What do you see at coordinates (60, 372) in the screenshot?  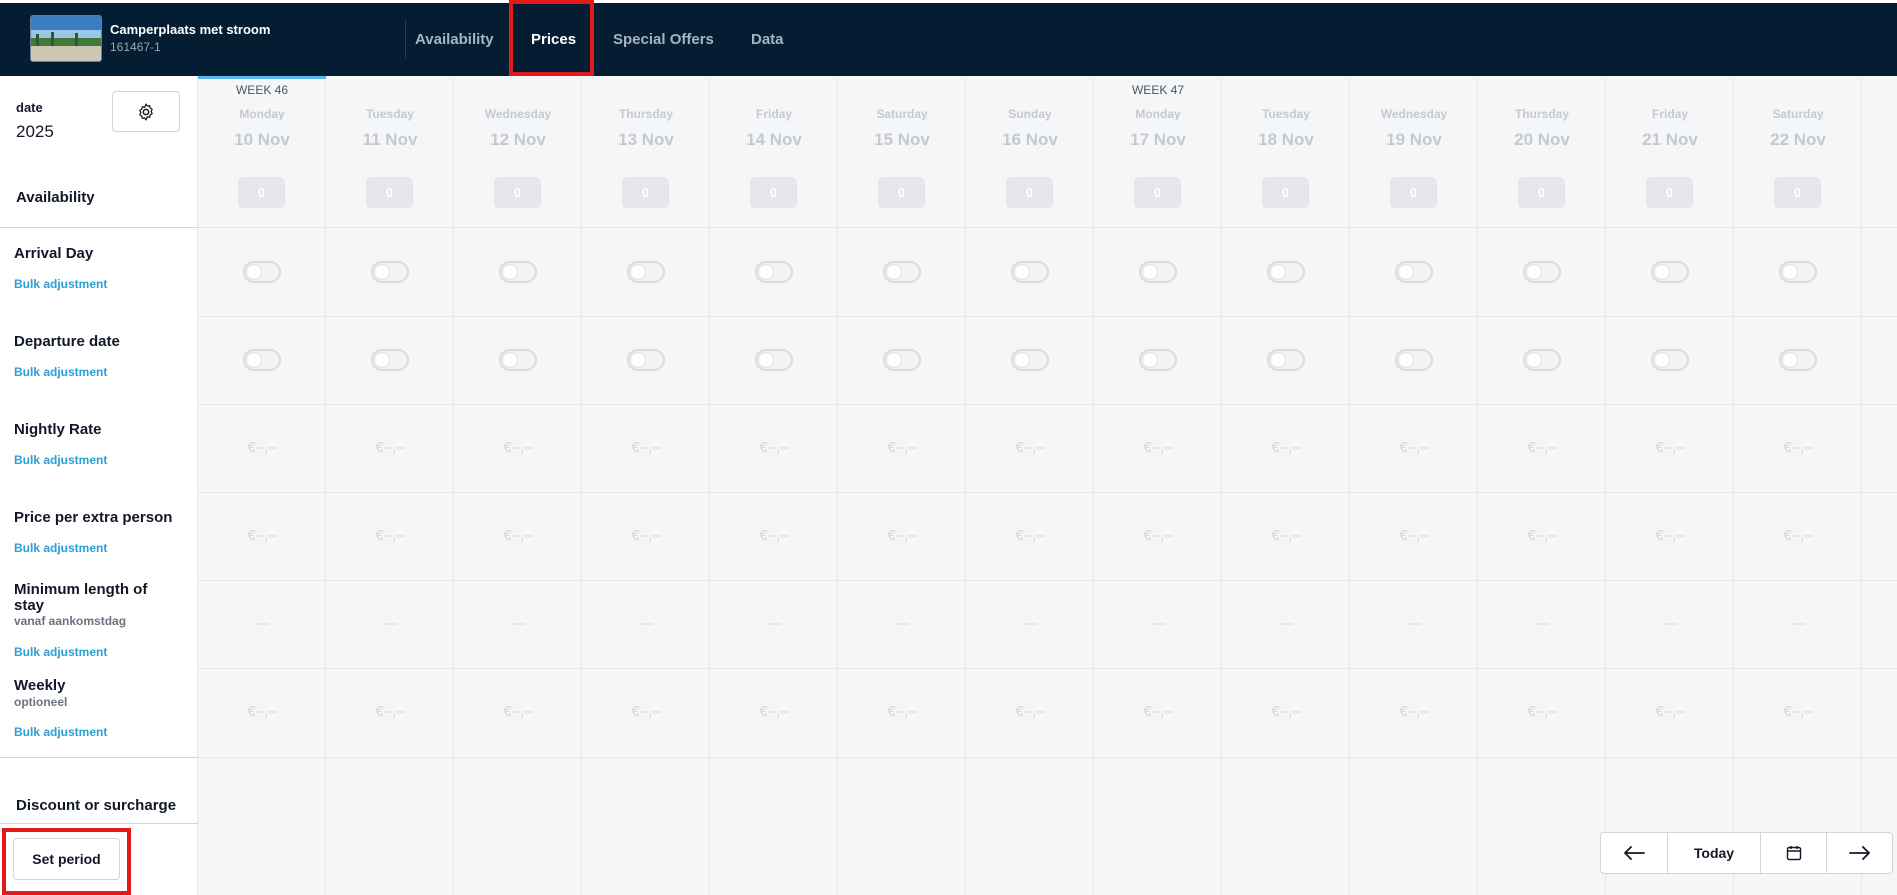 I see `departure-date-bulk-link: Bulk adjustment` at bounding box center [60, 372].